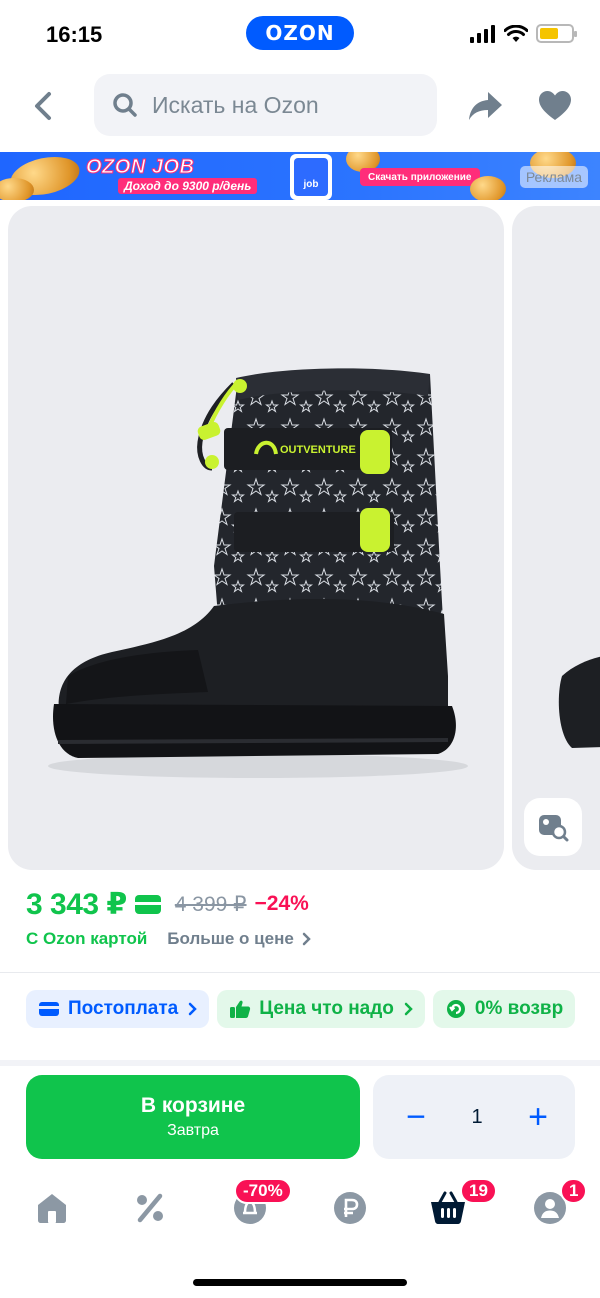 The height and width of the screenshot is (1298, 600). I want to click on ozon-card-label: С Ozon картой, so click(87, 938).